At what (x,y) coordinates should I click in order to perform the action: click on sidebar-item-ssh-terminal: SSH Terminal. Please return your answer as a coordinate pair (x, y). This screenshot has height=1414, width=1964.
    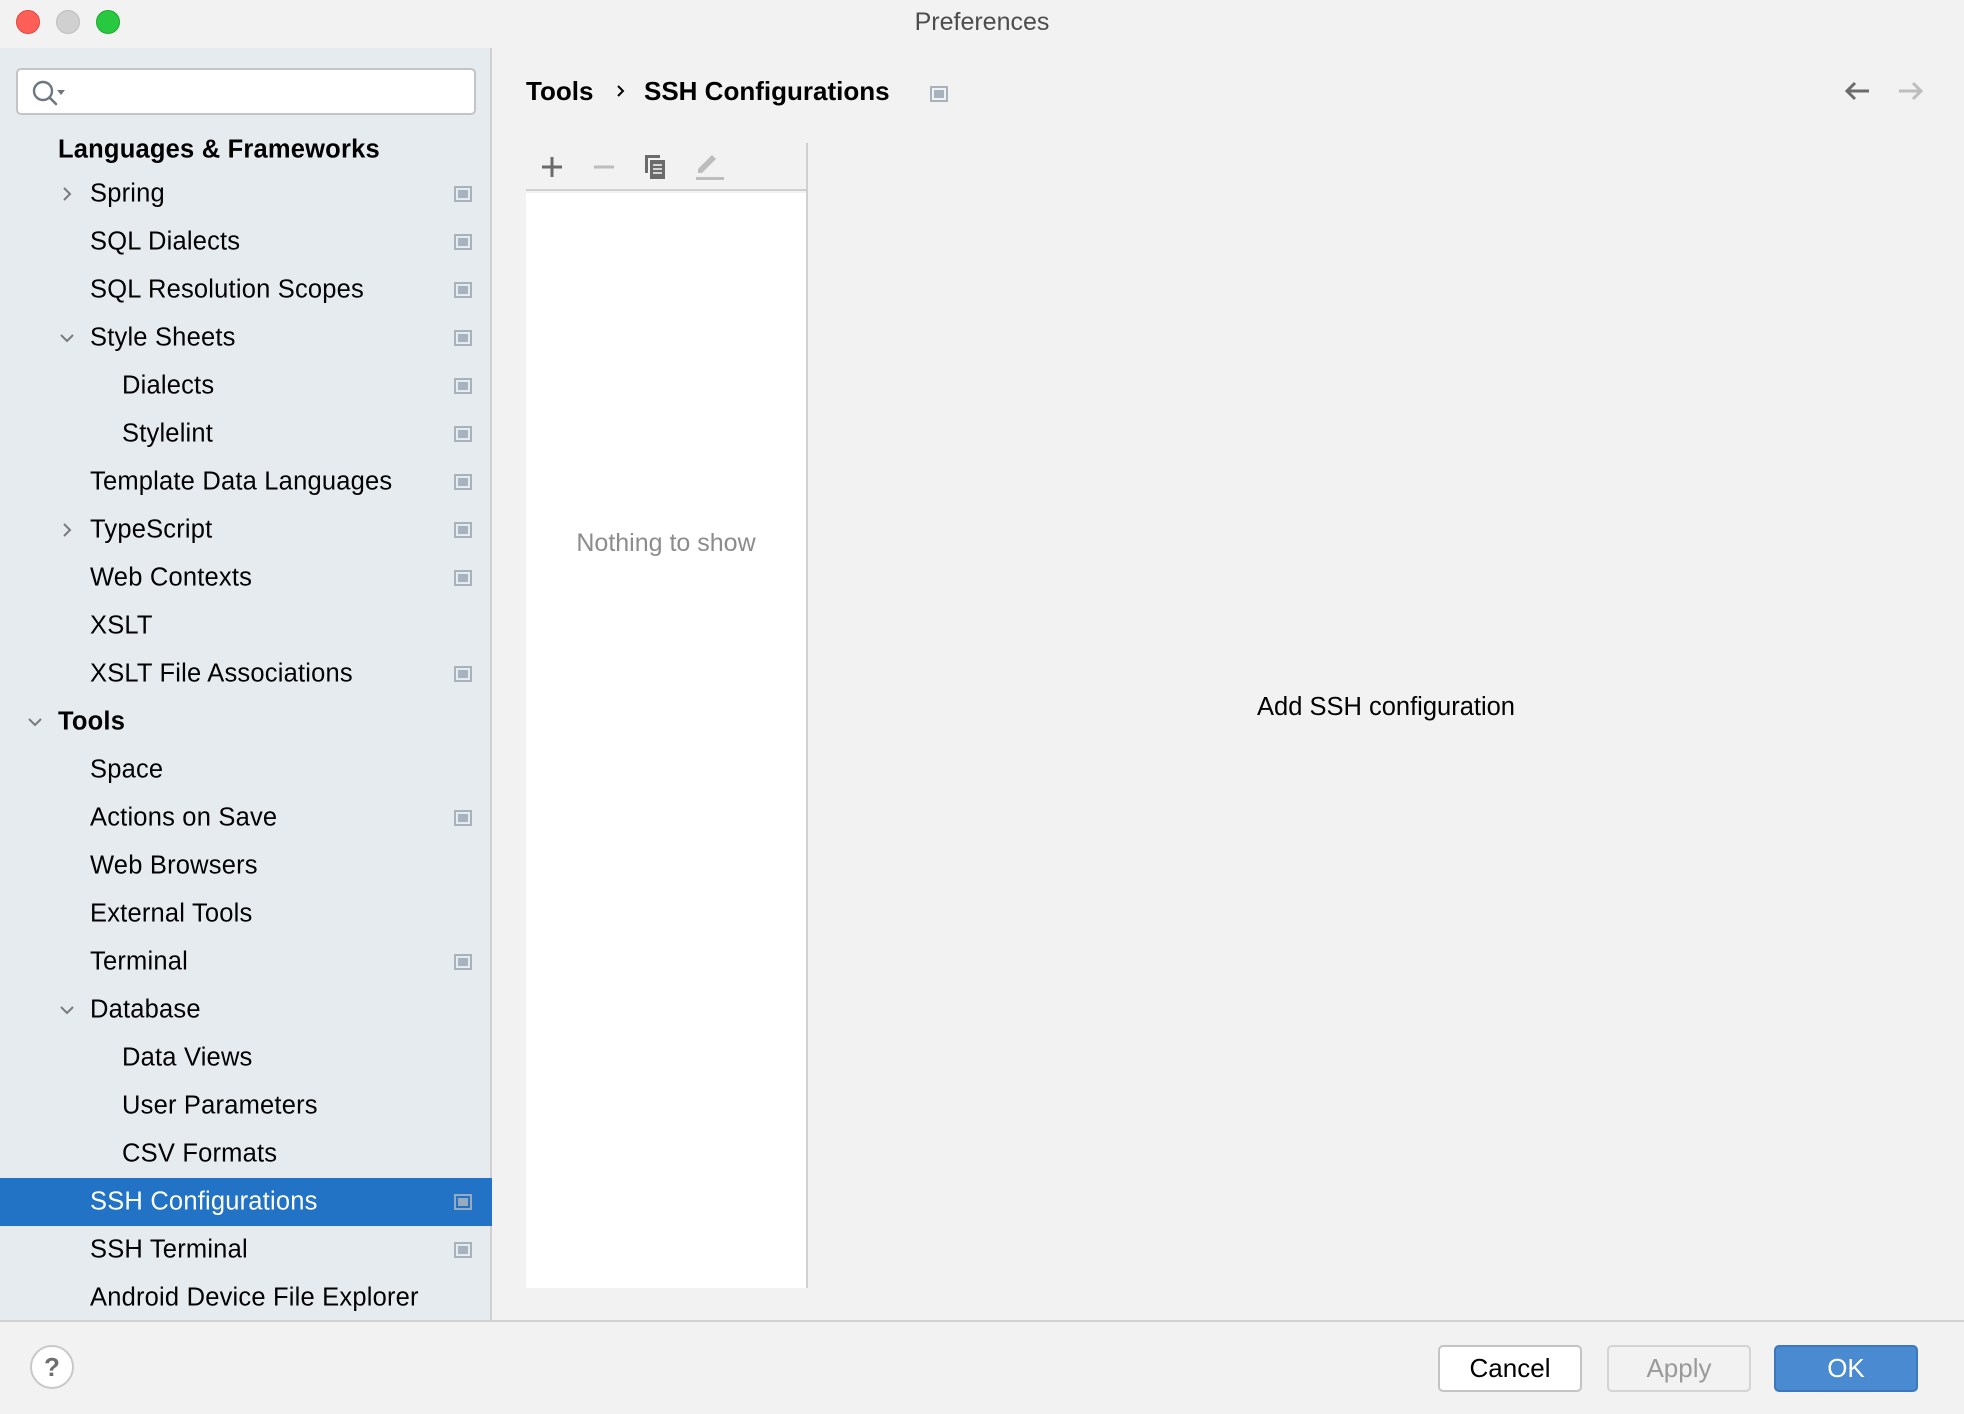
    Looking at the image, I should click on (246, 1250).